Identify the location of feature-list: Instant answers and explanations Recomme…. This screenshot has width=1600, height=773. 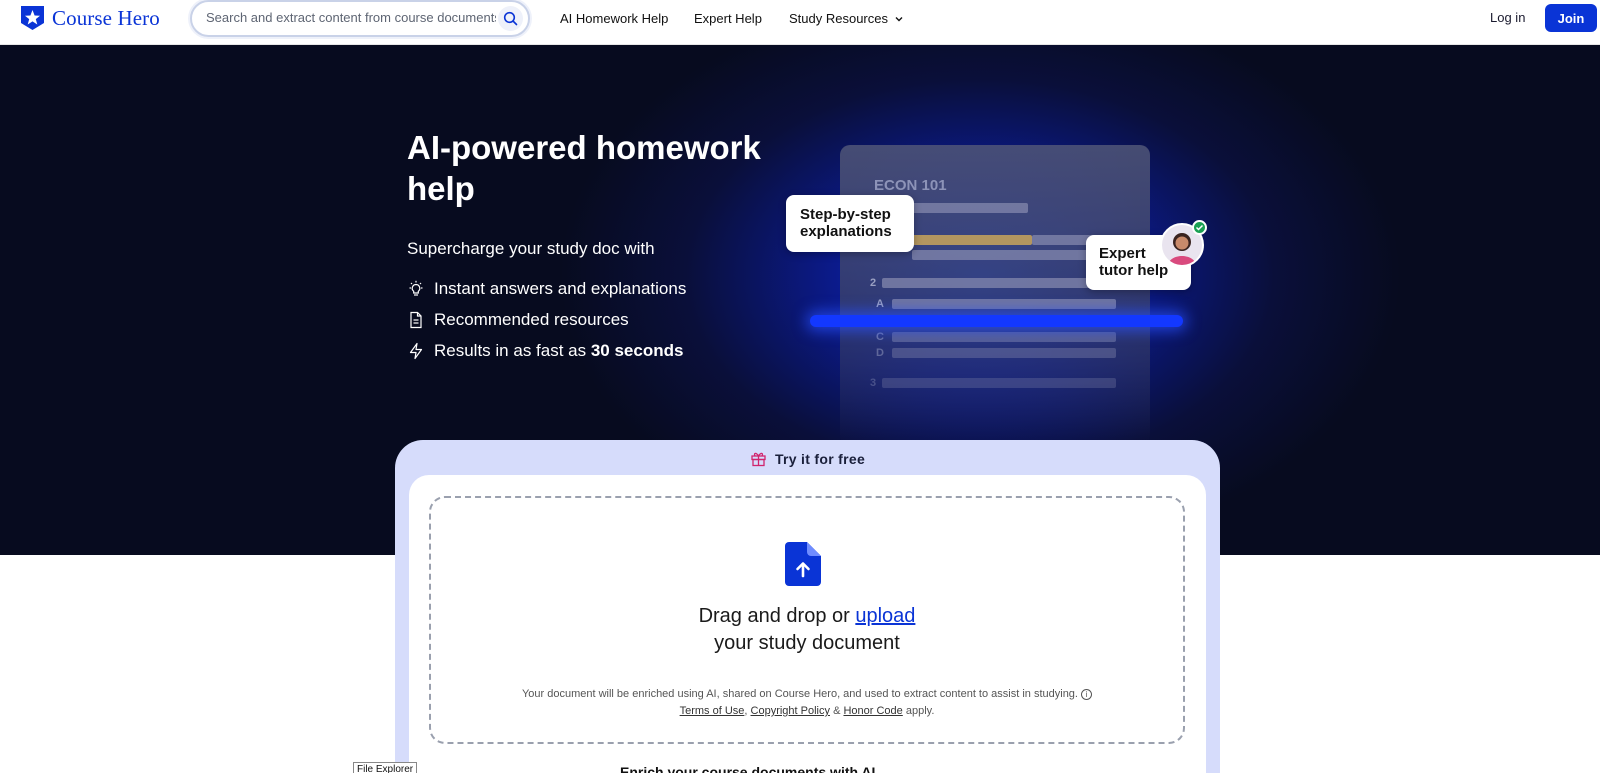
(546, 319).